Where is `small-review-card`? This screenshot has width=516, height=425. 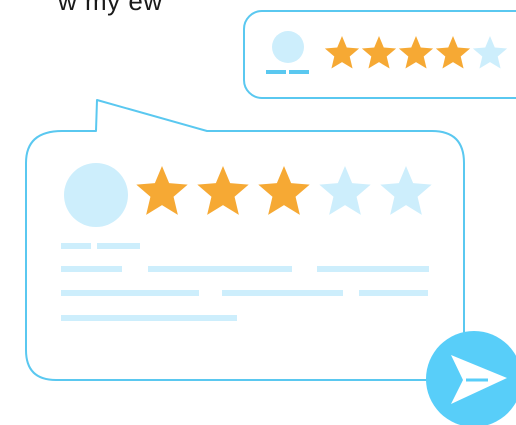 small-review-card is located at coordinates (379, 54).